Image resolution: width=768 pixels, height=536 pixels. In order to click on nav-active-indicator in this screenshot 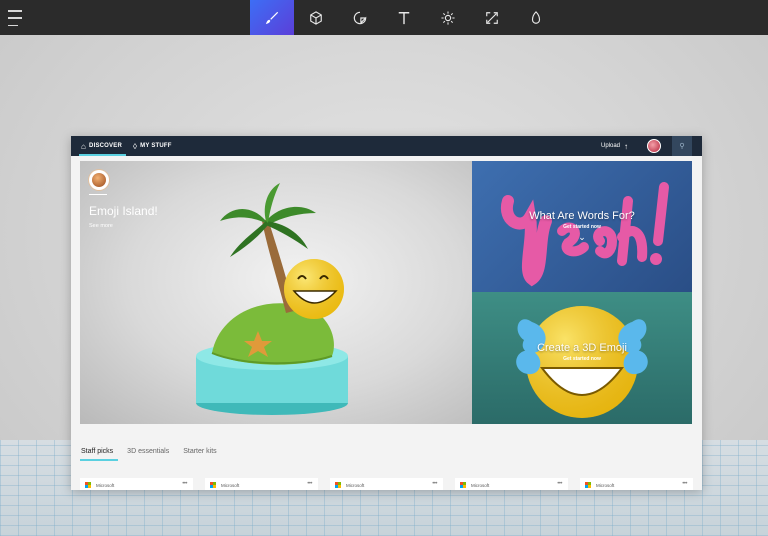, I will do `click(102, 155)`.